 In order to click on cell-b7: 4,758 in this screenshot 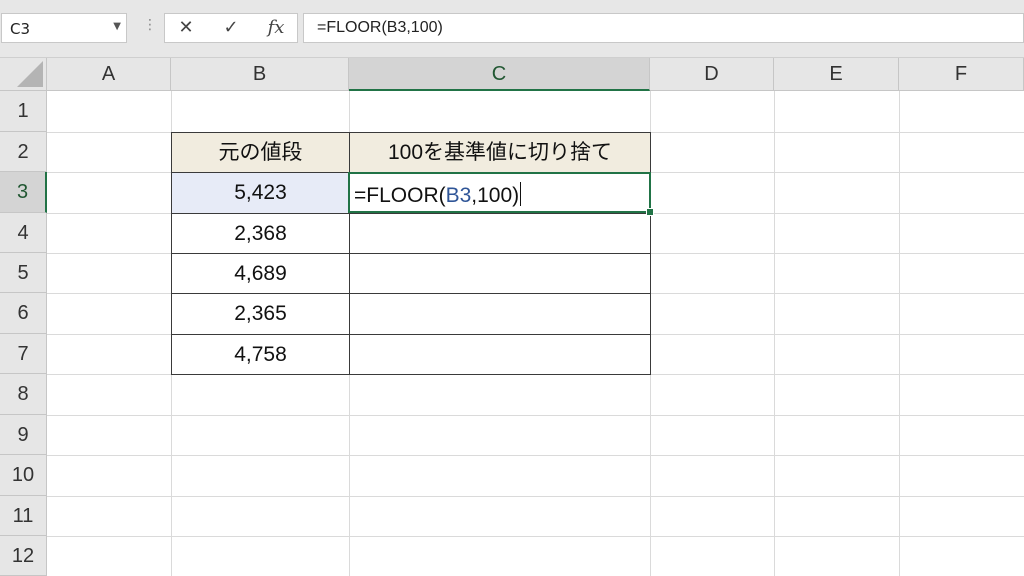, I will do `click(260, 354)`.